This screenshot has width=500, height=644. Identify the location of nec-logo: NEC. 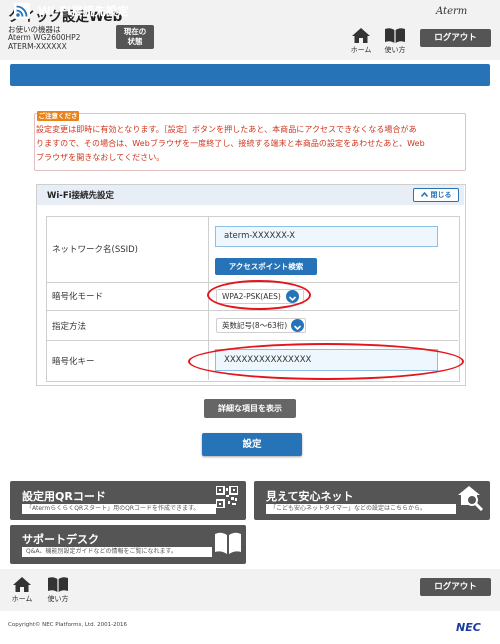
(468, 627).